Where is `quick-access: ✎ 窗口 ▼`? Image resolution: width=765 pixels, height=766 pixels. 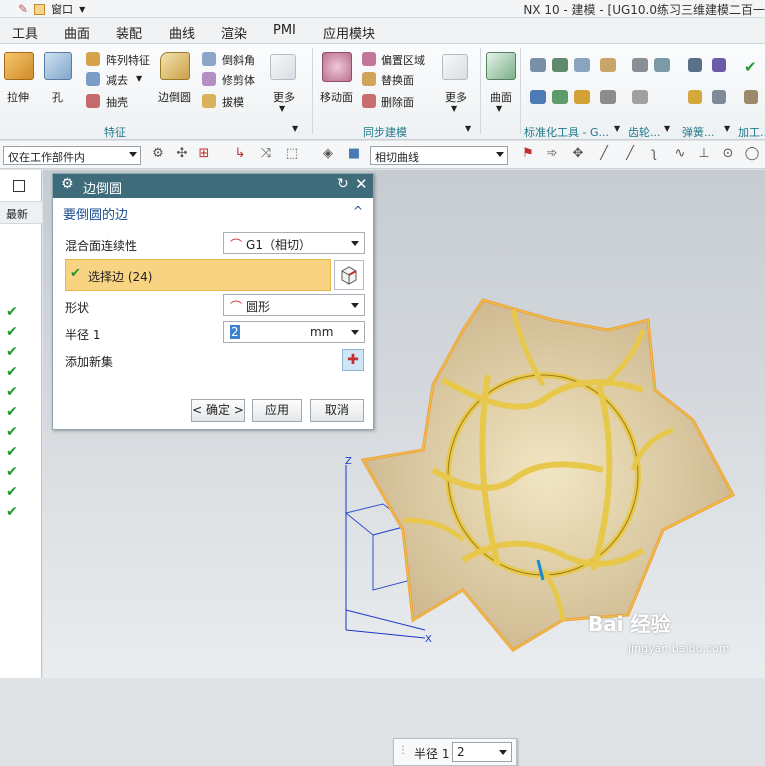 quick-access: ✎ 窗口 ▼ is located at coordinates (51, 9).